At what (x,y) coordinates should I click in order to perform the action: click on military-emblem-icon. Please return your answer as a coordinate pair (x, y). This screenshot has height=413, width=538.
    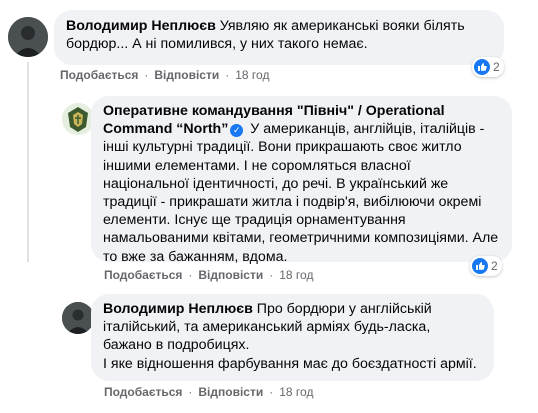
    Looking at the image, I should click on (78, 119).